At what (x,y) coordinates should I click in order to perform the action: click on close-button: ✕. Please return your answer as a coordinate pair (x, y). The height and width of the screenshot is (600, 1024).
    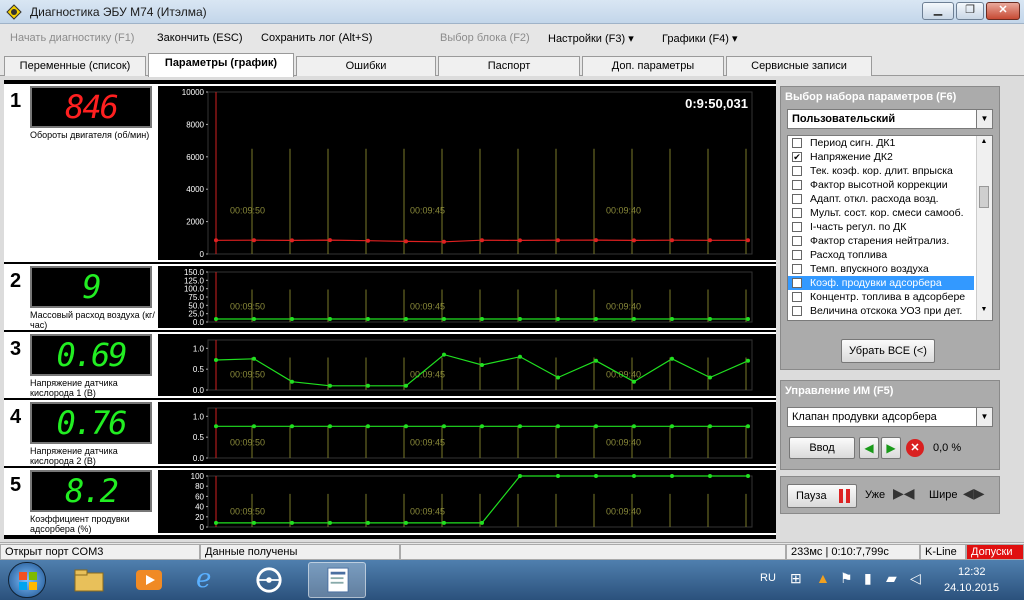
    Looking at the image, I should click on (1003, 11).